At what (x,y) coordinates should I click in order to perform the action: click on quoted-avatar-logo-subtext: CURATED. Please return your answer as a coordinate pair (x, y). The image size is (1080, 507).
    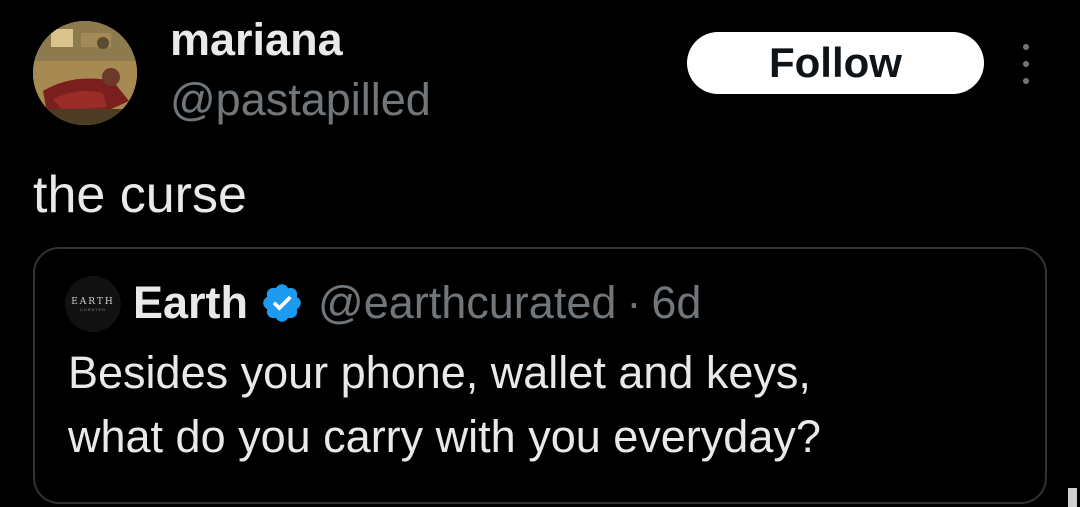
    Looking at the image, I should click on (93, 309).